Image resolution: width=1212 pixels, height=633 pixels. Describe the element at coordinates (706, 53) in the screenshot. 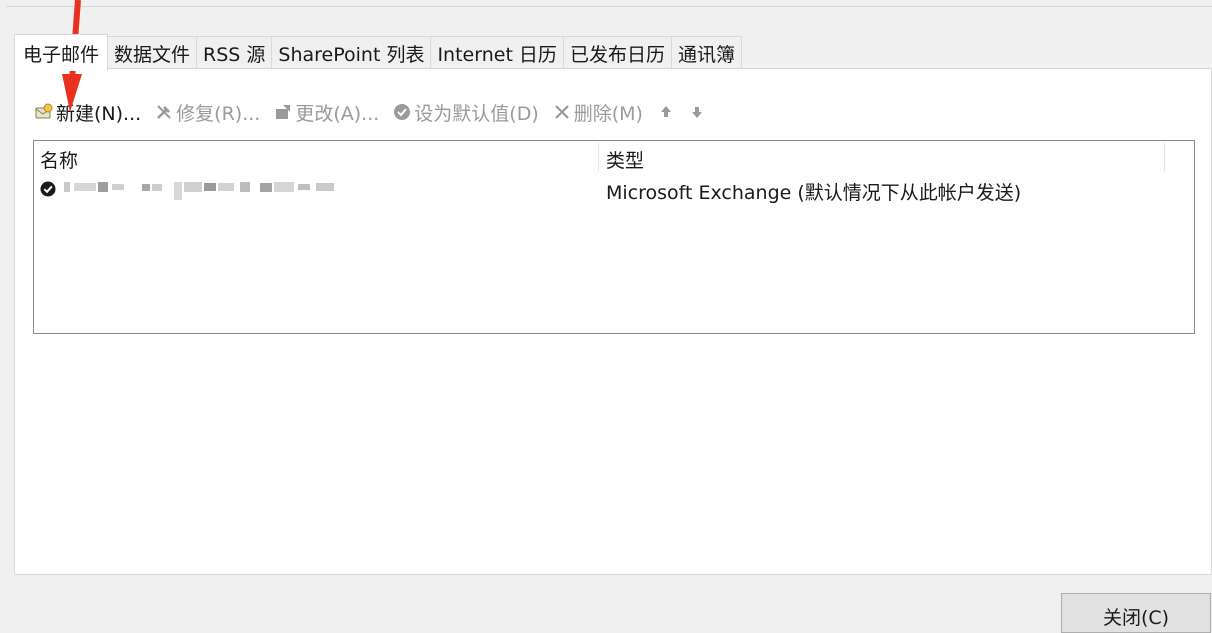

I see `tab-address-books: 通讯簿` at that location.